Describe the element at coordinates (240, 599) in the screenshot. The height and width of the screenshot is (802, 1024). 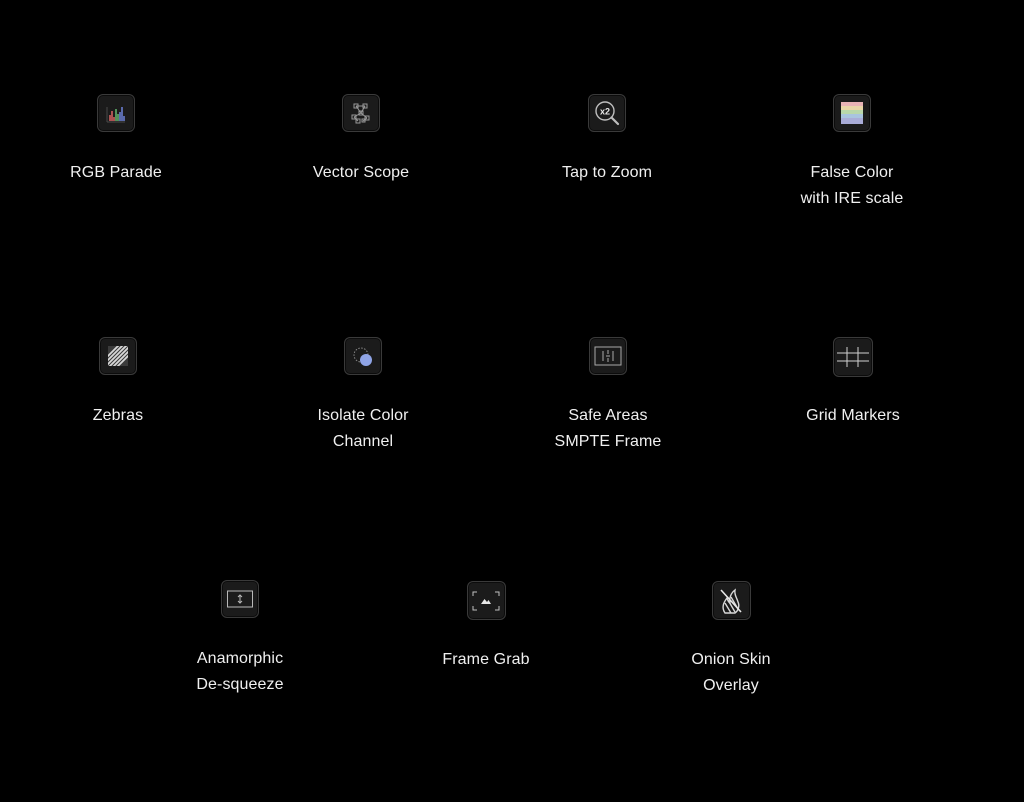
I see `desqueeze-icon` at that location.